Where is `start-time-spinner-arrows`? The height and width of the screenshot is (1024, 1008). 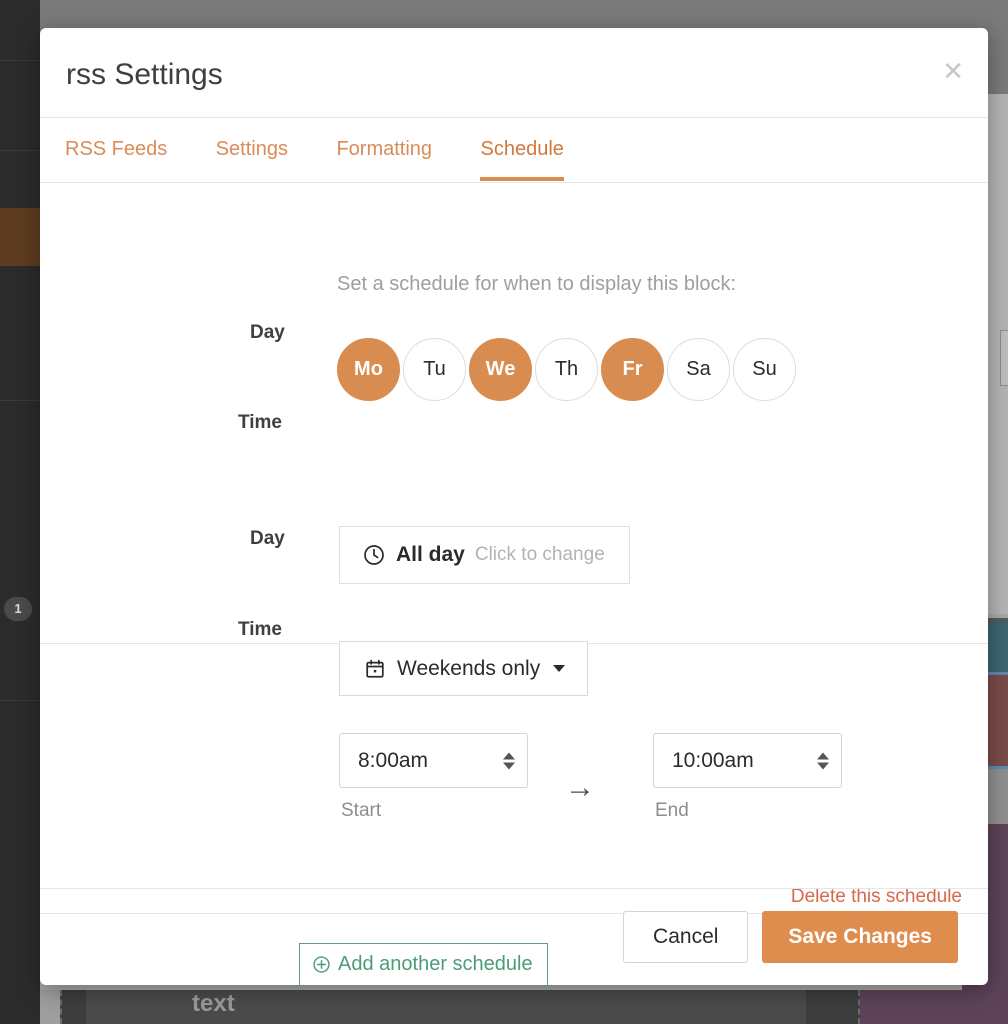
start-time-spinner-arrows is located at coordinates (509, 760).